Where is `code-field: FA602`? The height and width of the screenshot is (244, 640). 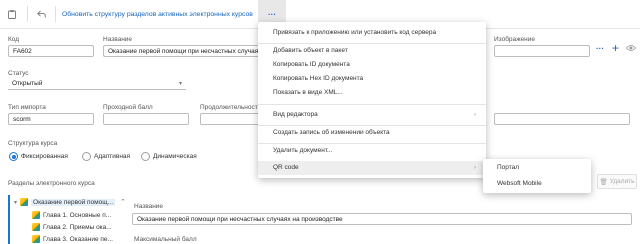 code-field: FA602 is located at coordinates (51, 51).